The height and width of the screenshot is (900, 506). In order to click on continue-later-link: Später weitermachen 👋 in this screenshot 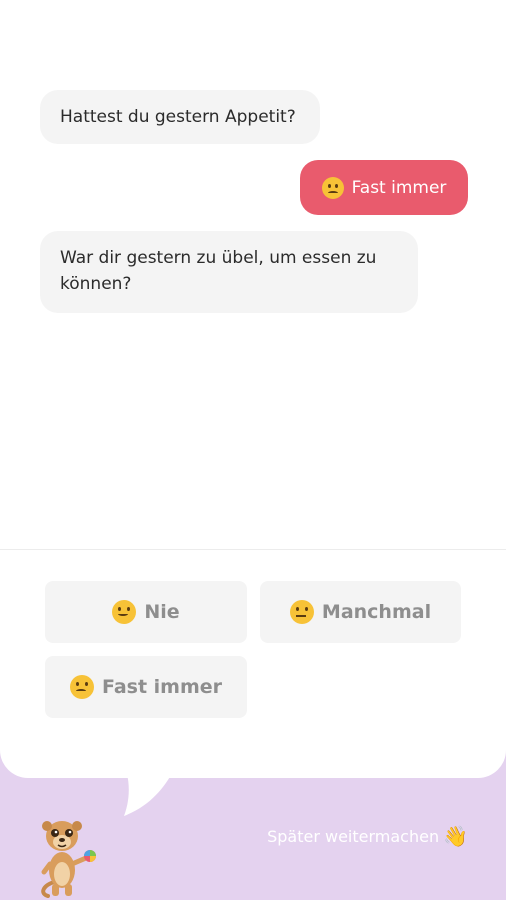, I will do `click(367, 836)`.